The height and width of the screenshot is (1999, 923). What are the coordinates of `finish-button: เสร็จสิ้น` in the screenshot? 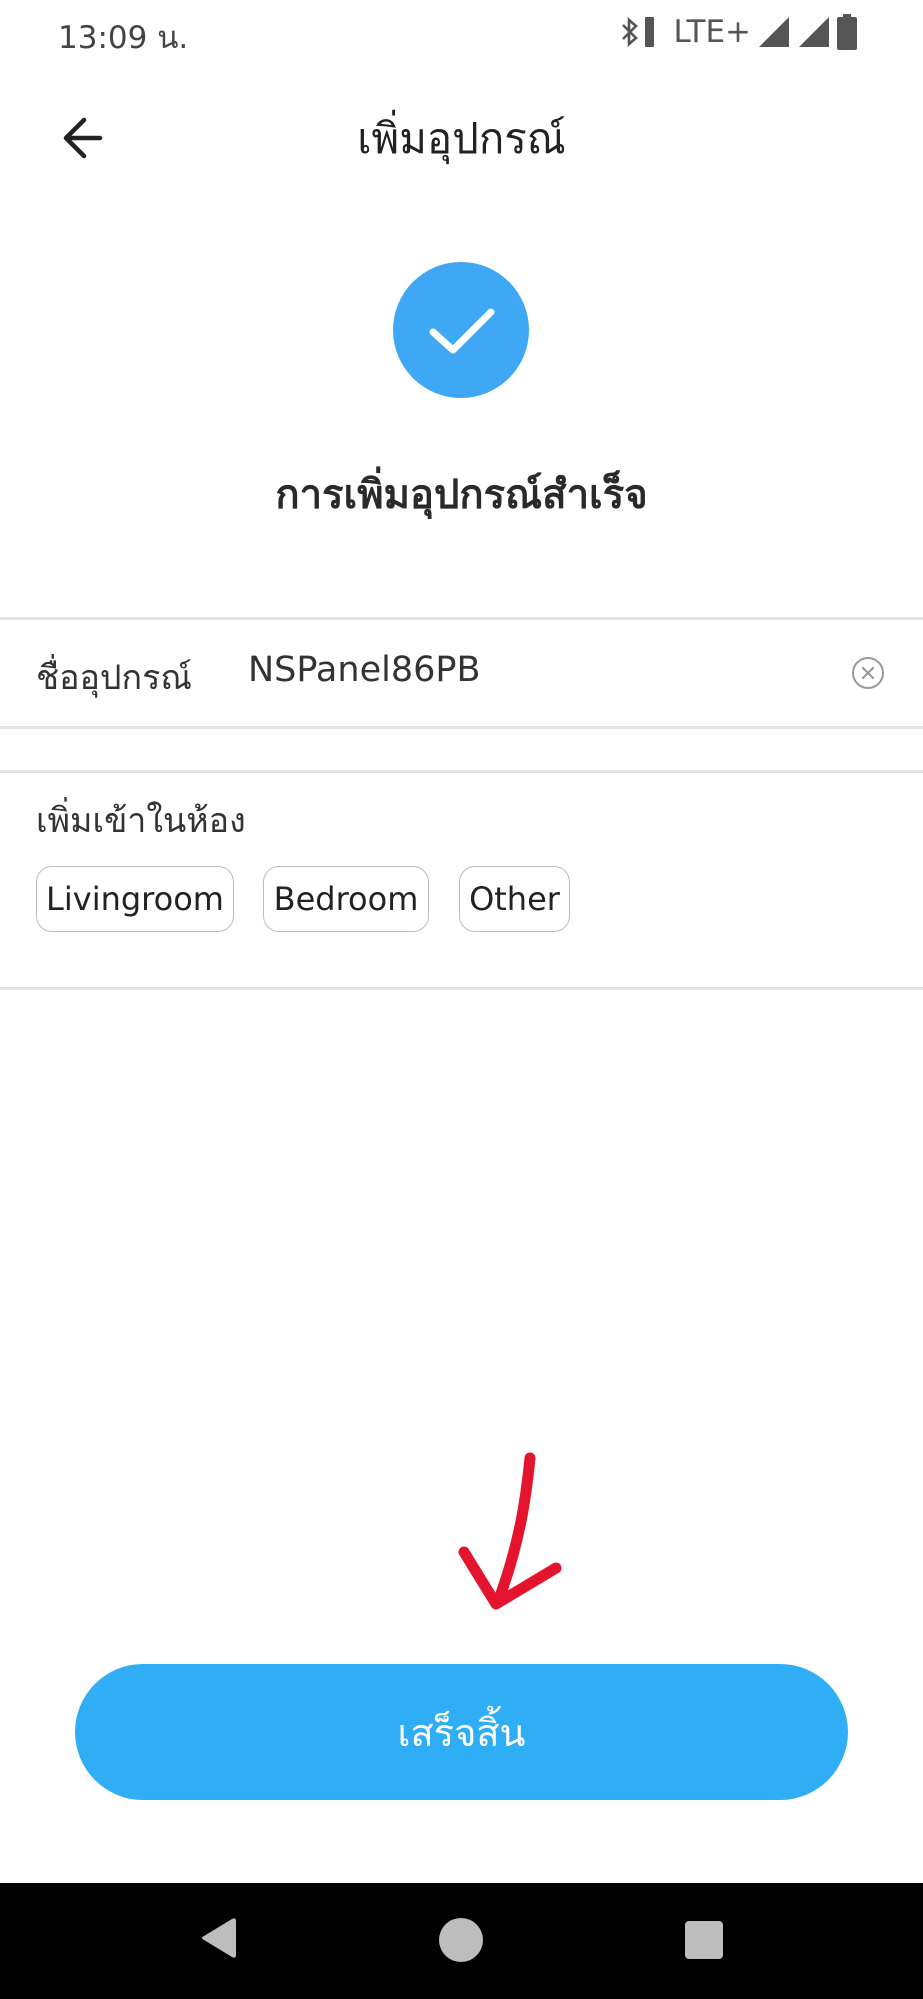 It's located at (461, 1732).